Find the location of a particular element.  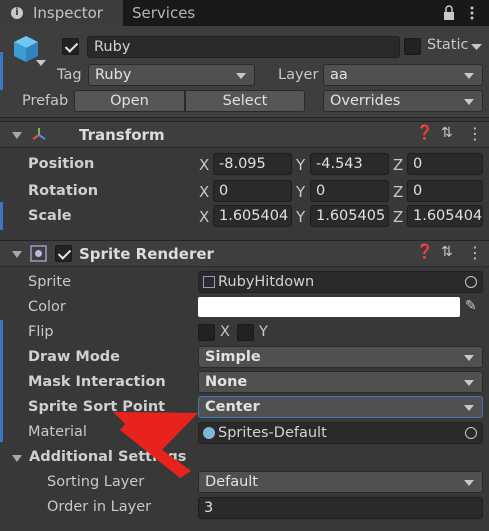

annotation-arrow is located at coordinates (155, 445).